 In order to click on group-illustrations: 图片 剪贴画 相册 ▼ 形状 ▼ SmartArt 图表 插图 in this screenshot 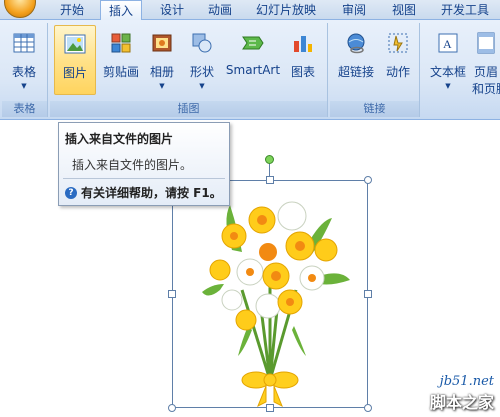, I will do `click(189, 70)`.